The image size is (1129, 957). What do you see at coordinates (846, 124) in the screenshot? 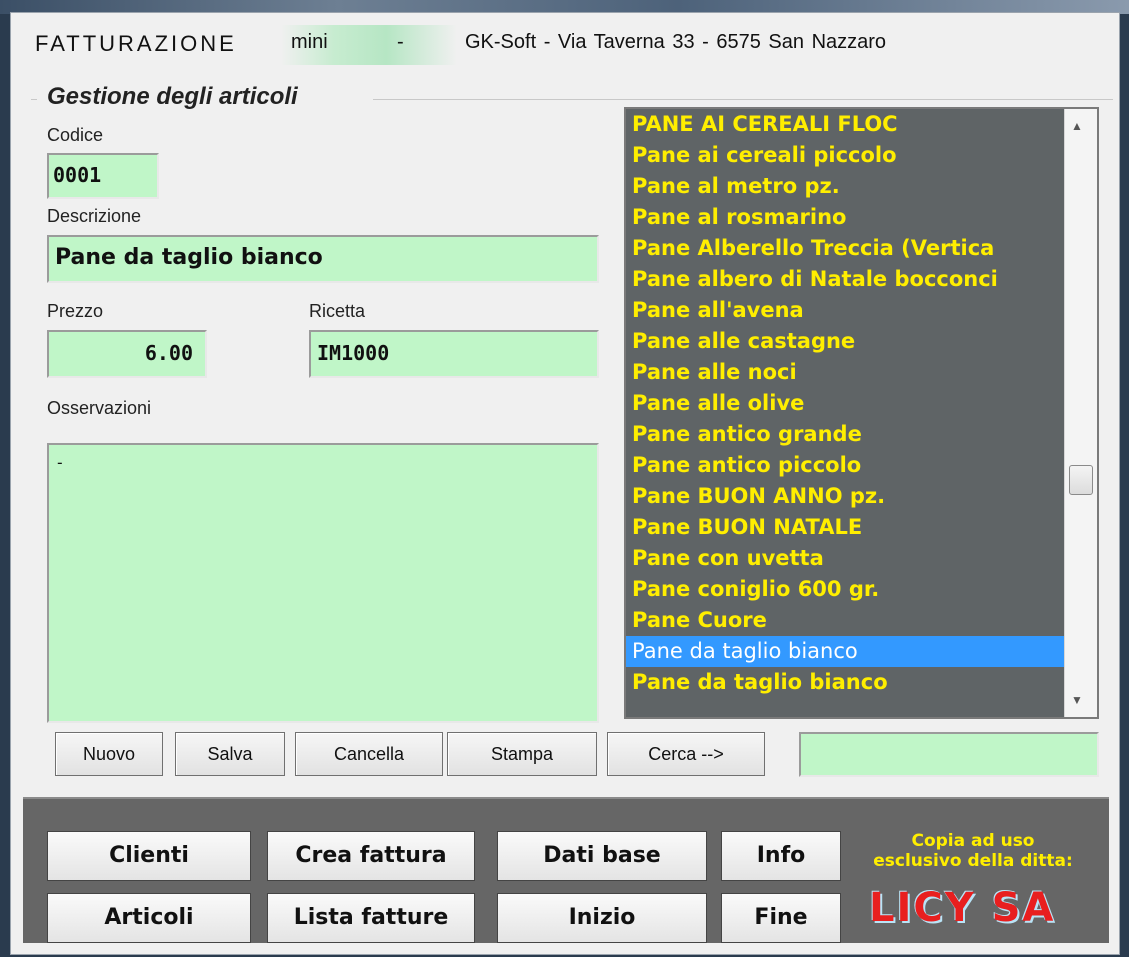
I see `list-item: PANE AI CEREALI FLOC` at bounding box center [846, 124].